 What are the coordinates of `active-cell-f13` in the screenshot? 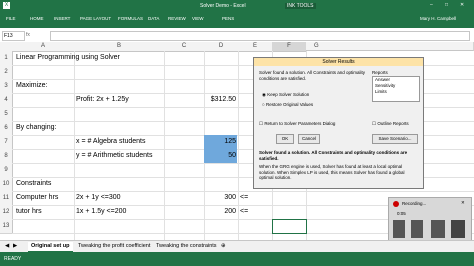 It's located at (289, 226).